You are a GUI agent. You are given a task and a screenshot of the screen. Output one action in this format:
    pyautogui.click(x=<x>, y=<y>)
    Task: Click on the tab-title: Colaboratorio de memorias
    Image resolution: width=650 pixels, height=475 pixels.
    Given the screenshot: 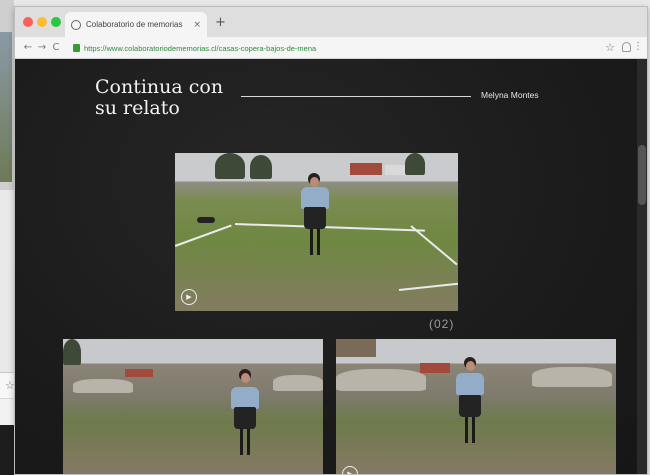 What is the action you would take?
    pyautogui.click(x=134, y=24)
    